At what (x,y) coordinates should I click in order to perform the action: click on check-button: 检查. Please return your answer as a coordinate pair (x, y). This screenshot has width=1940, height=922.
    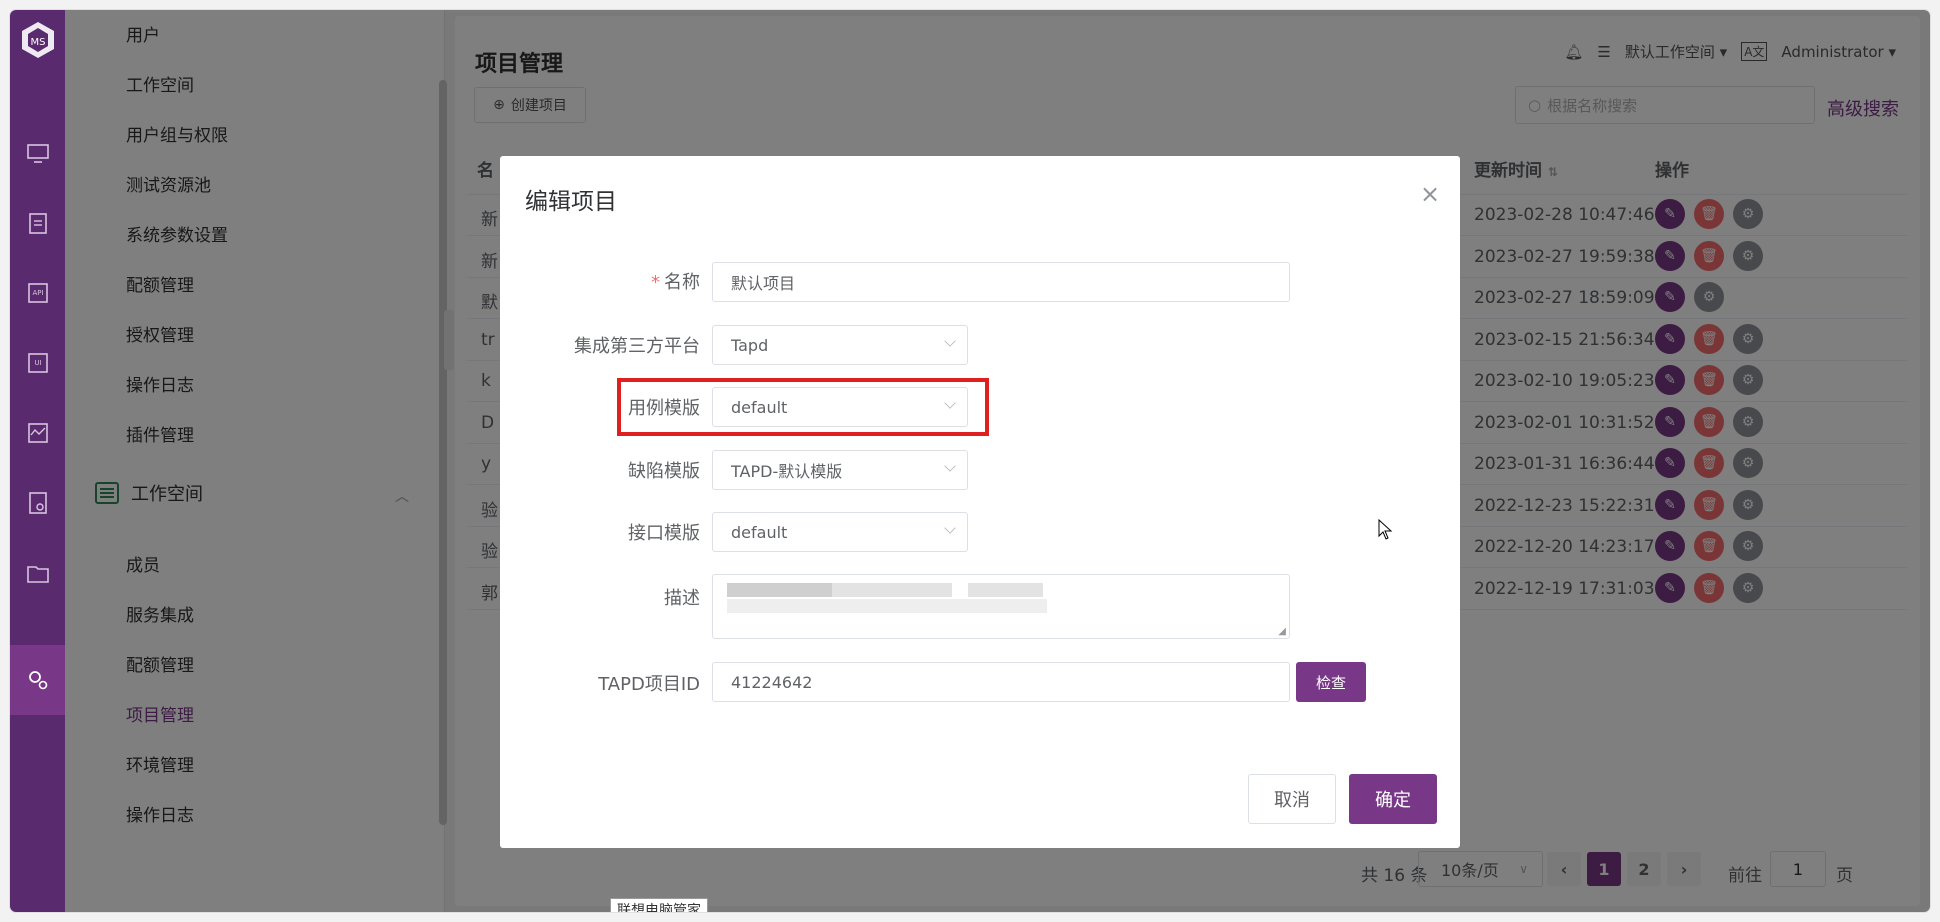
    Looking at the image, I should click on (1331, 682).